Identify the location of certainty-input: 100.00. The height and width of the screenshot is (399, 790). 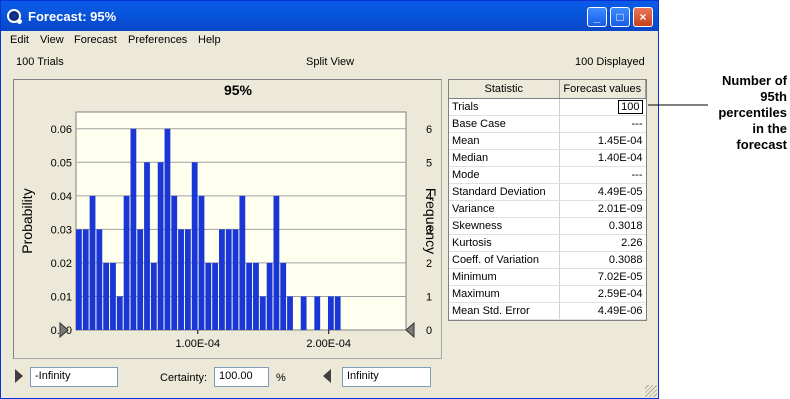
(241, 377).